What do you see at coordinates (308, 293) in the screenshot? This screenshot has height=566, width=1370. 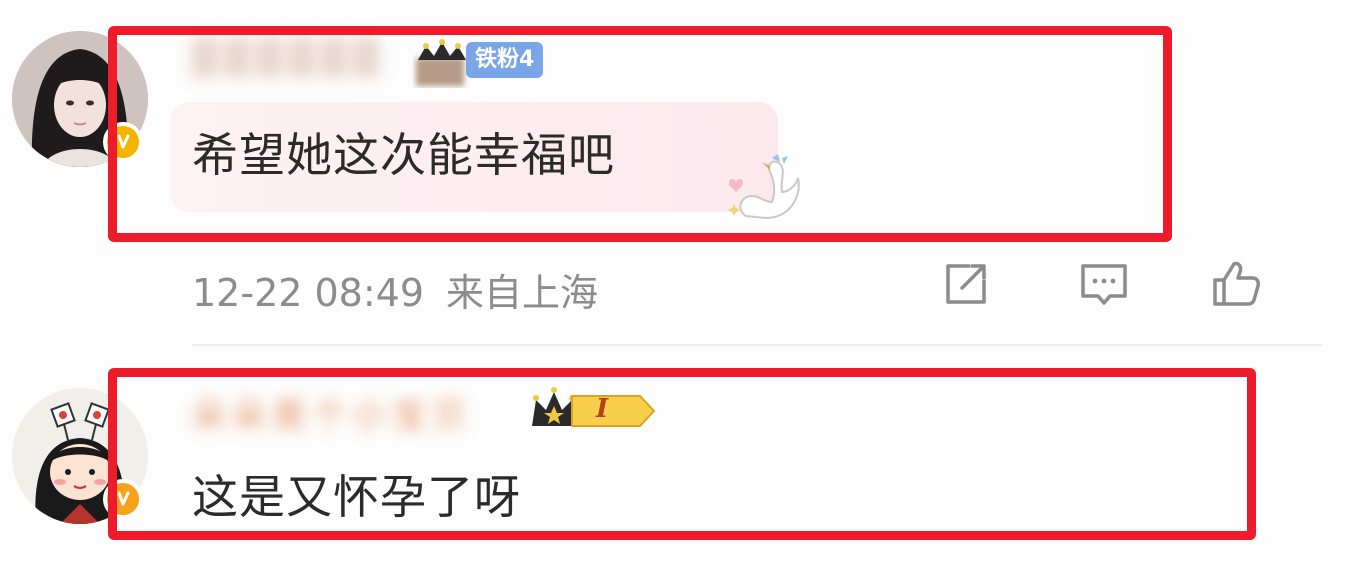 I see `comment-timestamp: 12-22 08:49` at bounding box center [308, 293].